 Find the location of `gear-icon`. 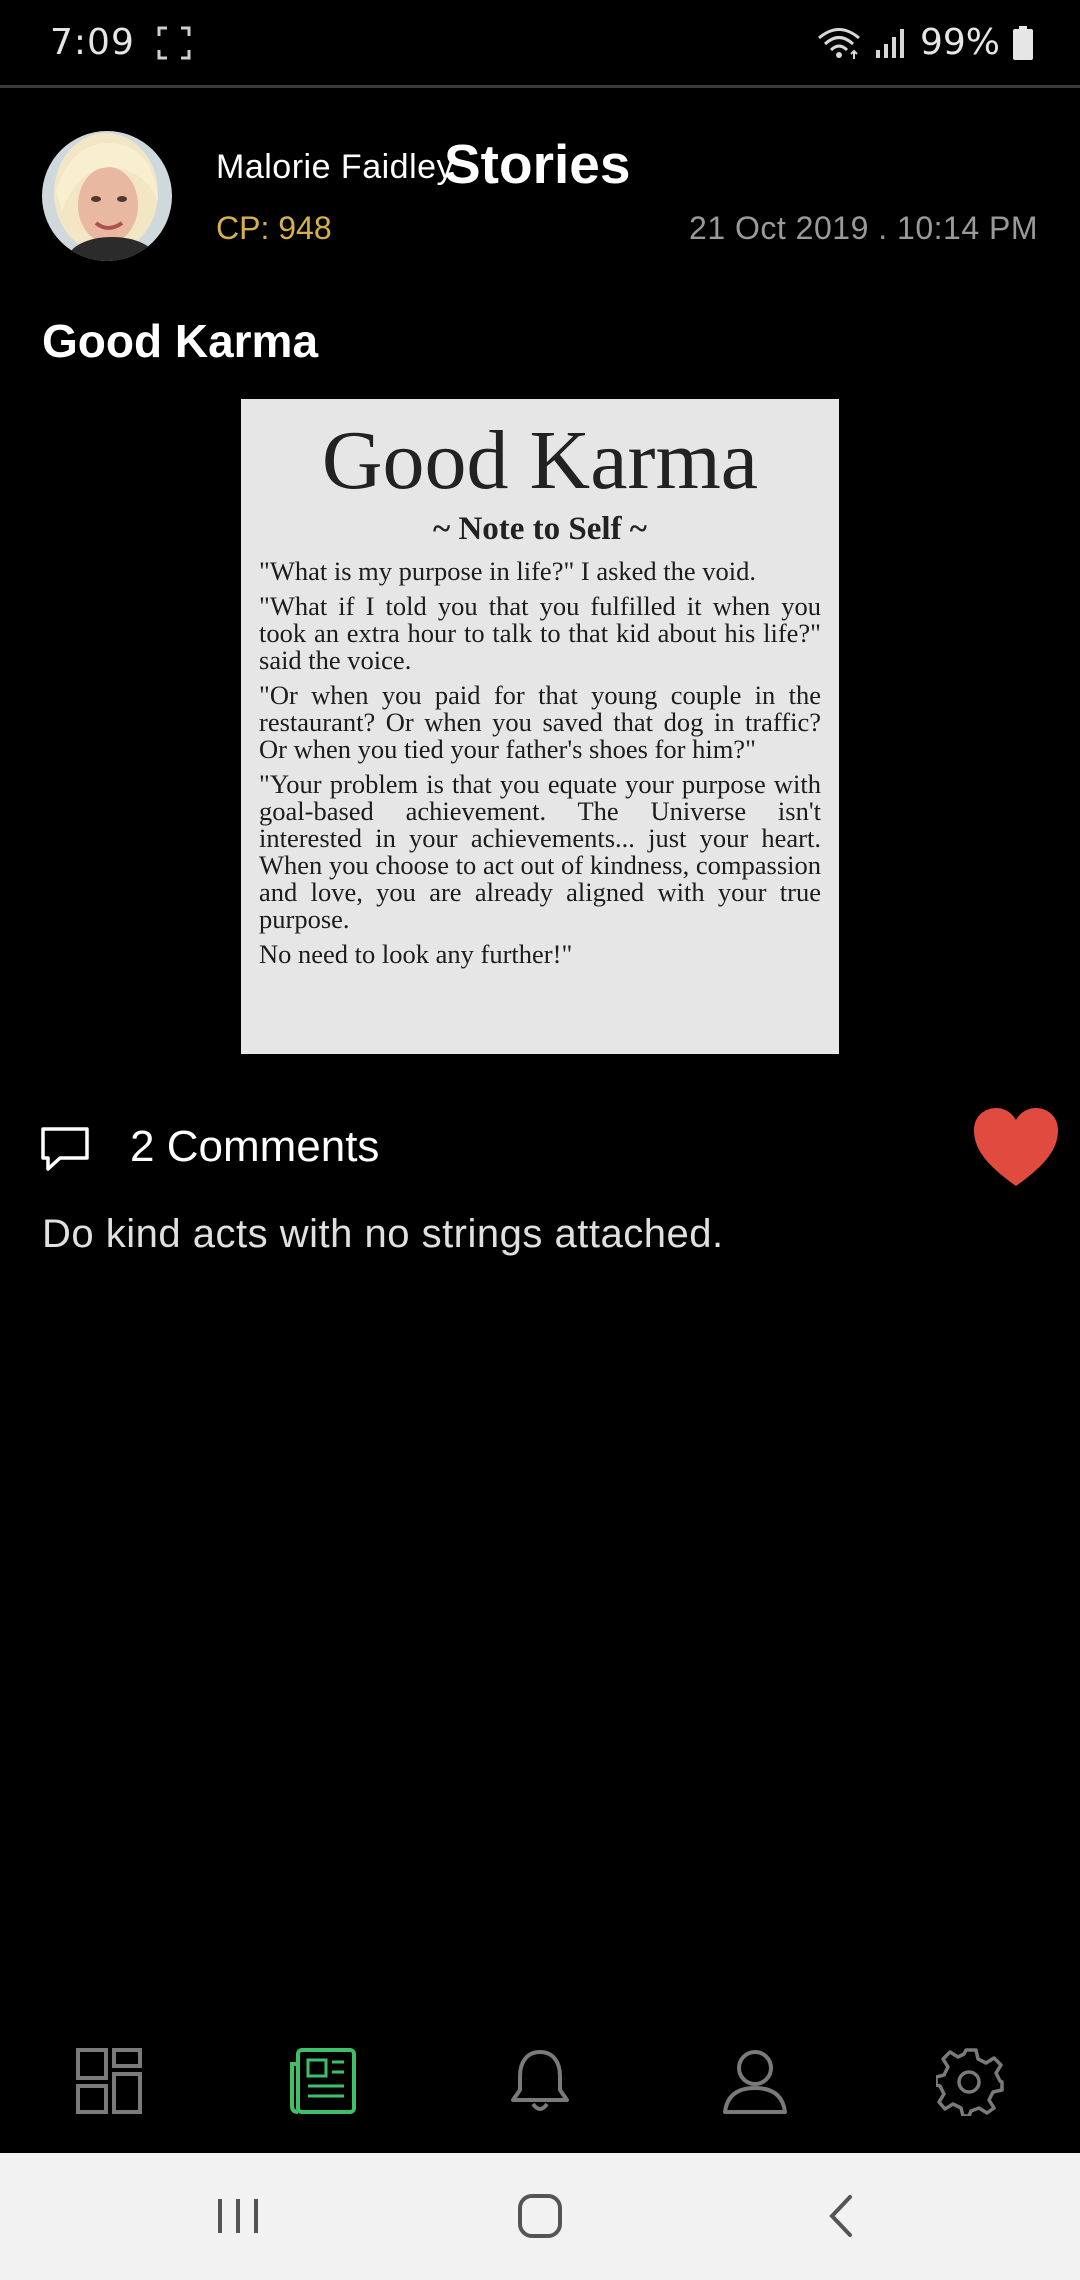

gear-icon is located at coordinates (971, 2081).